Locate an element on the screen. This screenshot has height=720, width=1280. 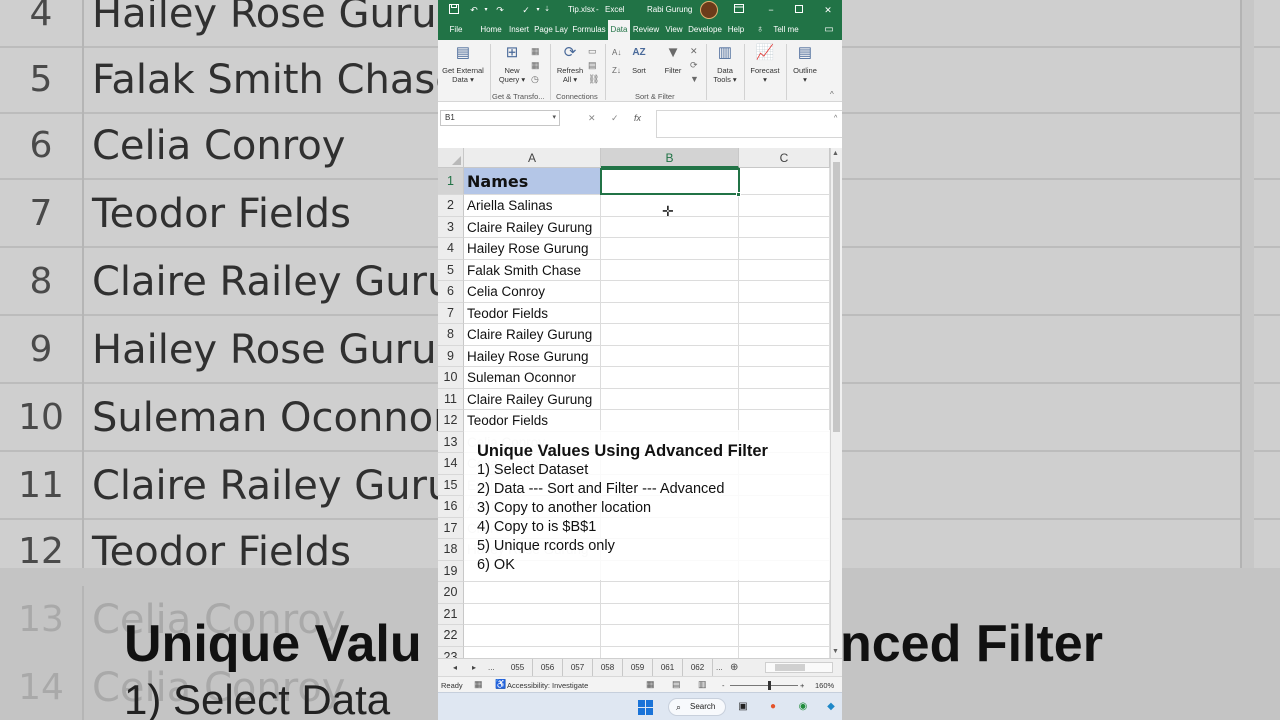
sheet-tab: 055 is located at coordinates (518, 668).